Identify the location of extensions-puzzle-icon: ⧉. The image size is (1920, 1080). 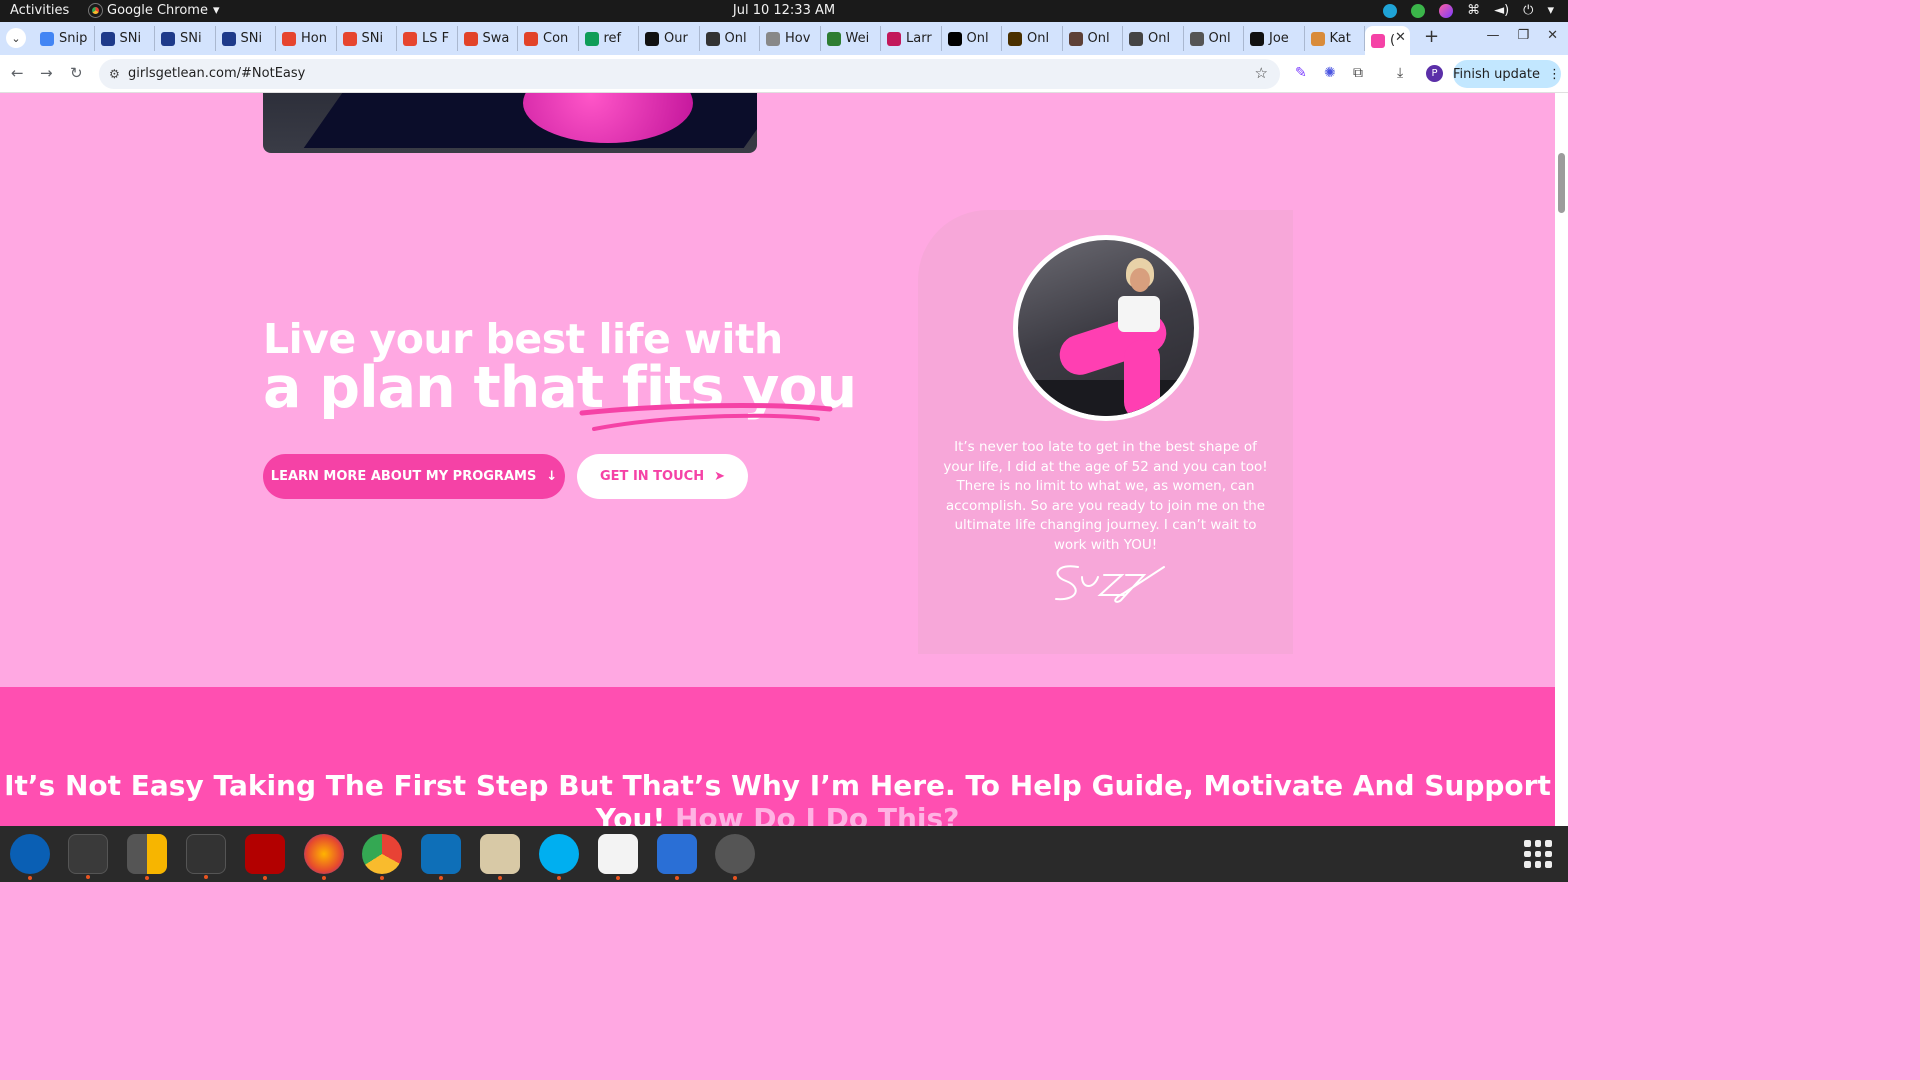
(1358, 73).